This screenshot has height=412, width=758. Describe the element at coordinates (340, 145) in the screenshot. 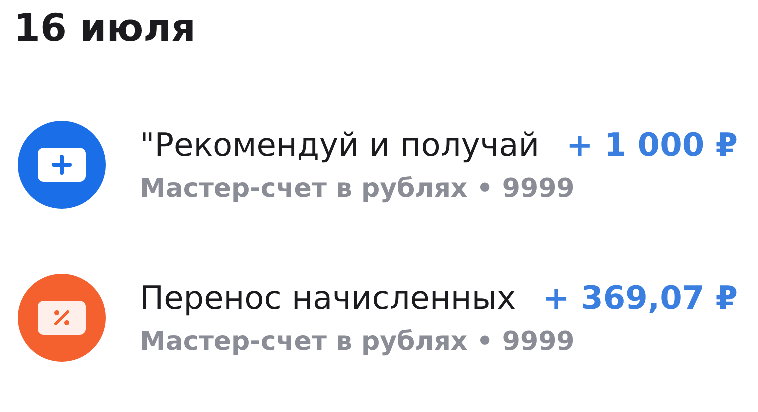

I see `transaction-title: "Рекомендуй и получай` at that location.